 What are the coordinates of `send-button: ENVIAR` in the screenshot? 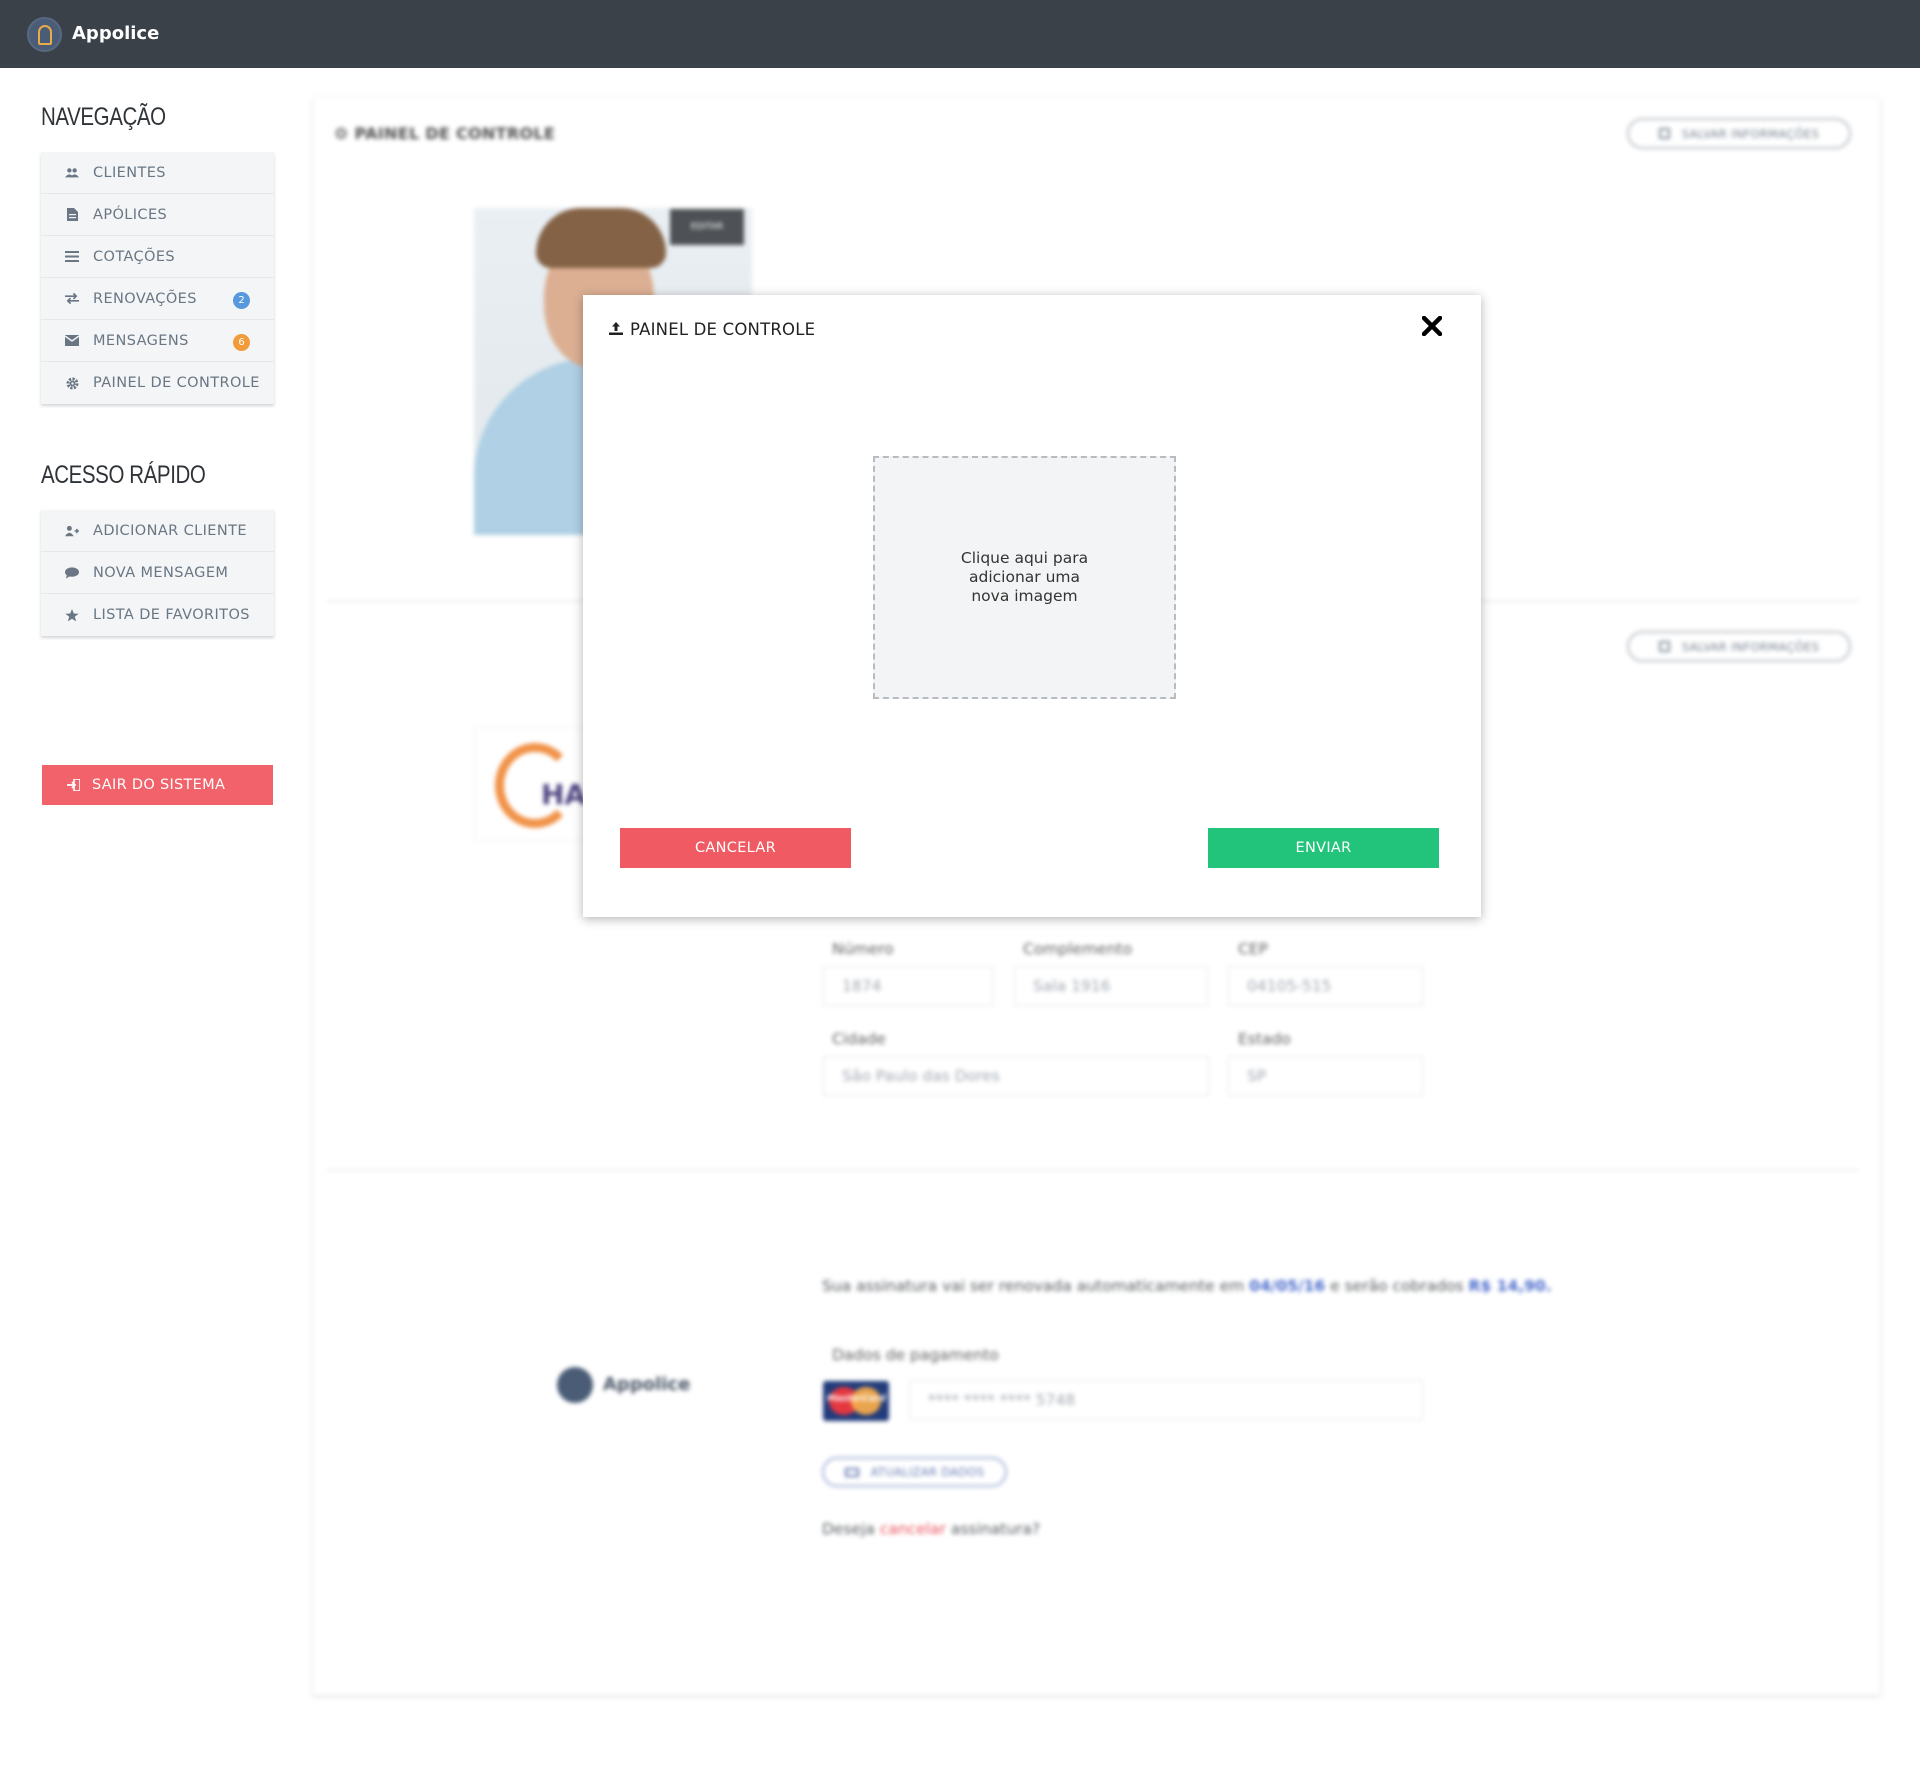 It's located at (1323, 848).